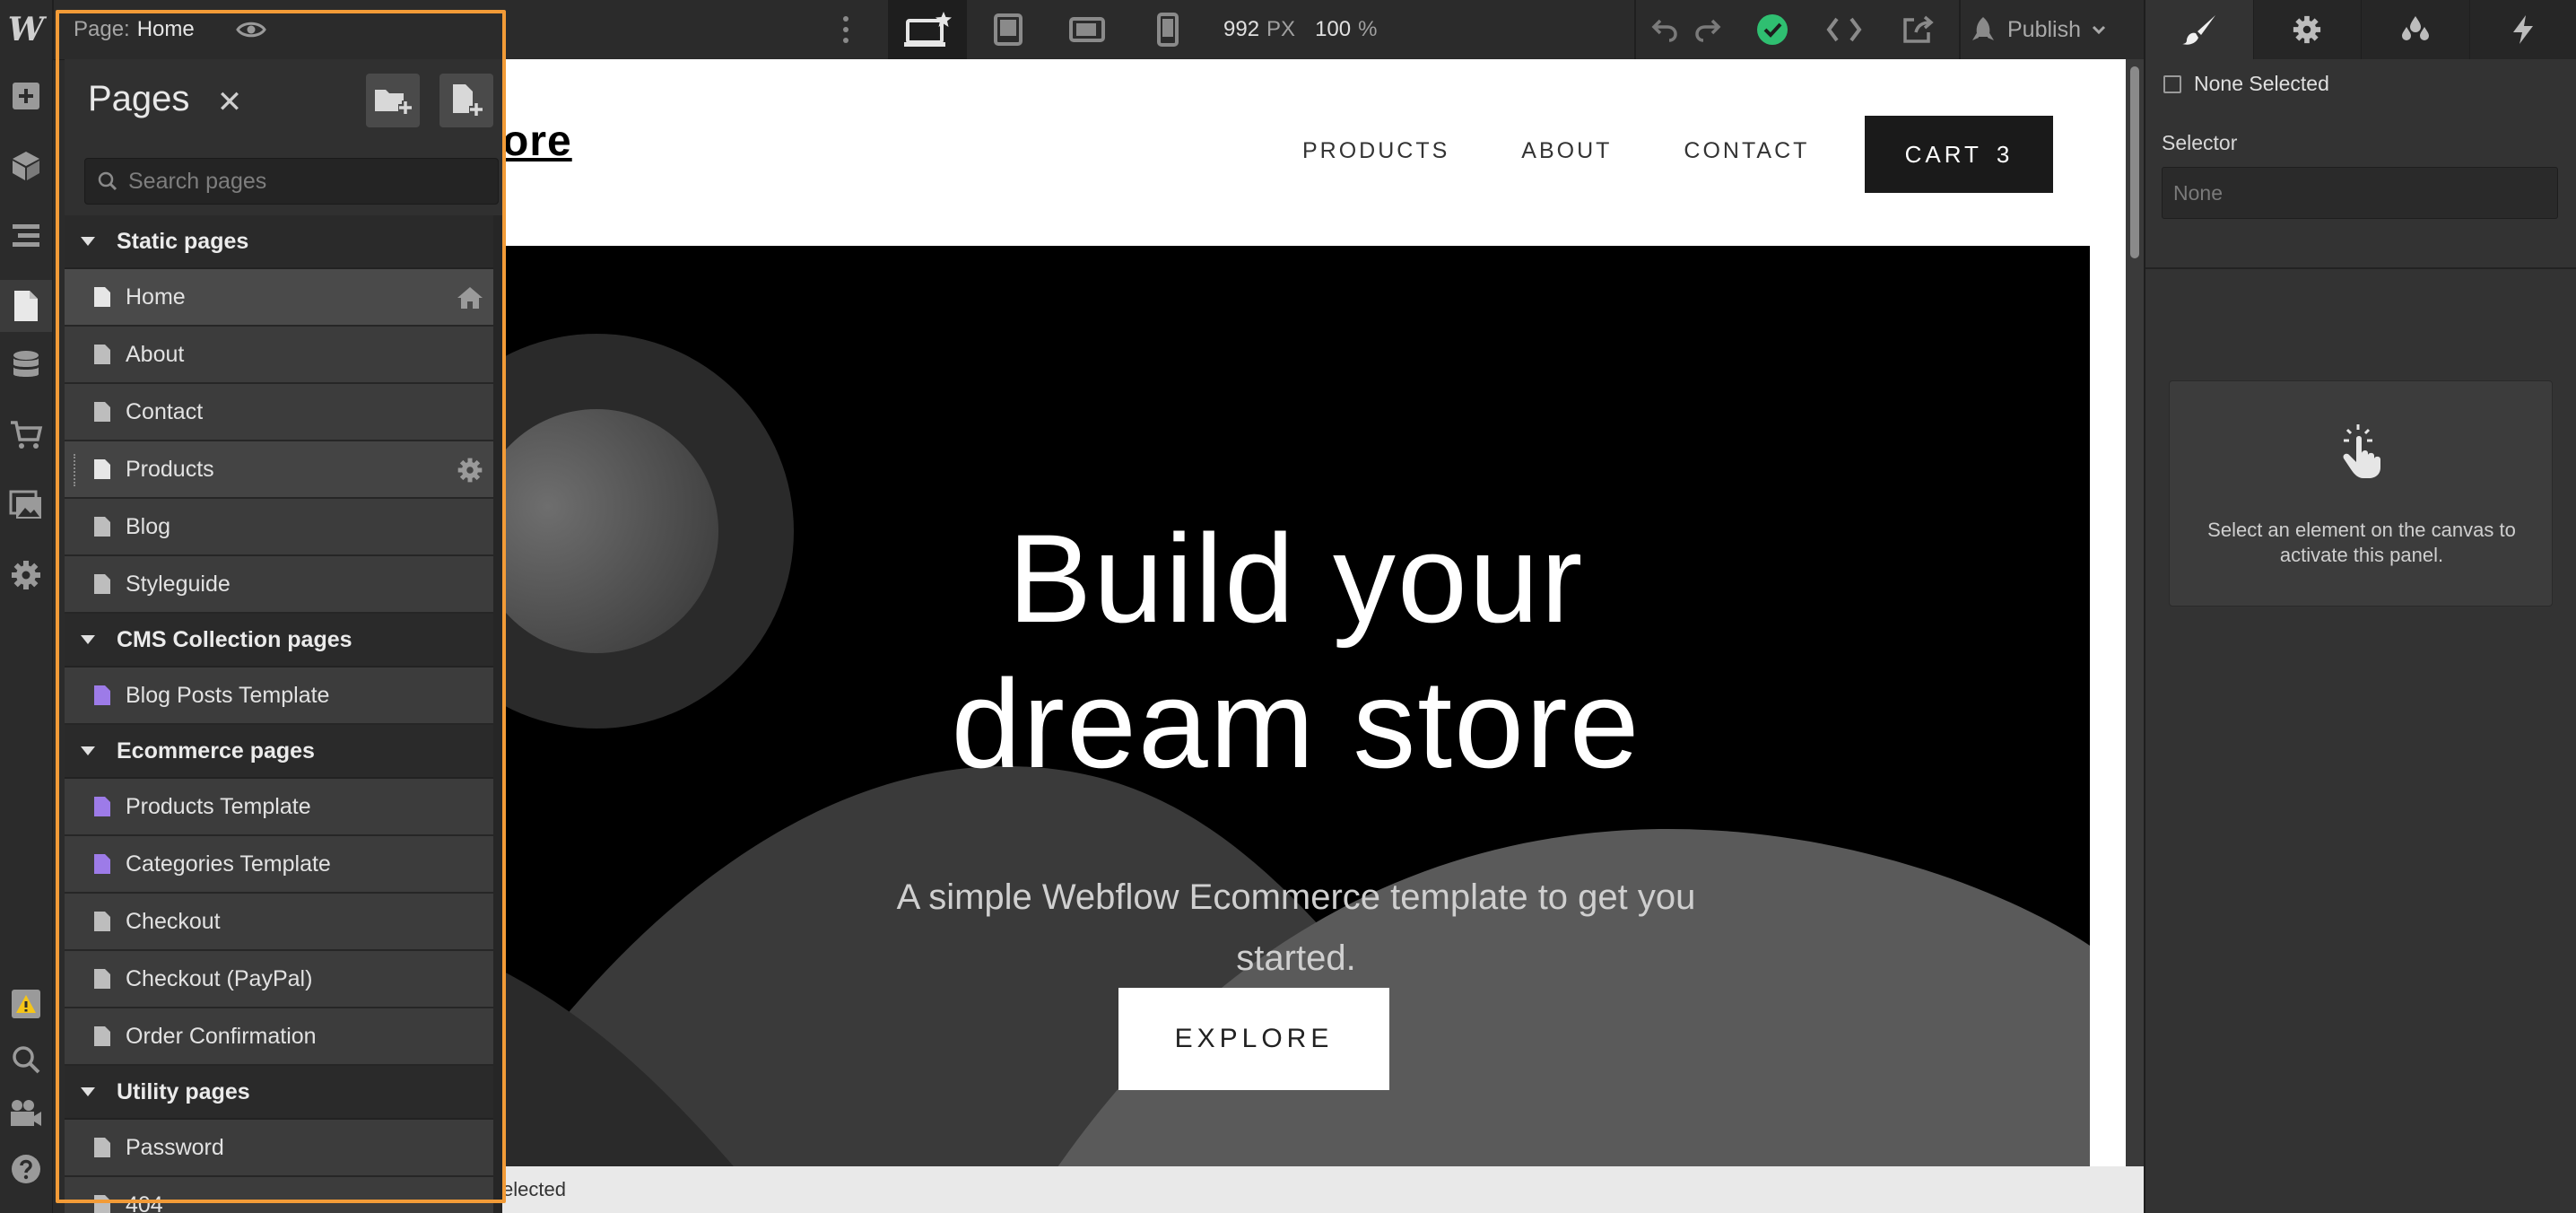 The image size is (2576, 1213). I want to click on navigator-icon, so click(26, 236).